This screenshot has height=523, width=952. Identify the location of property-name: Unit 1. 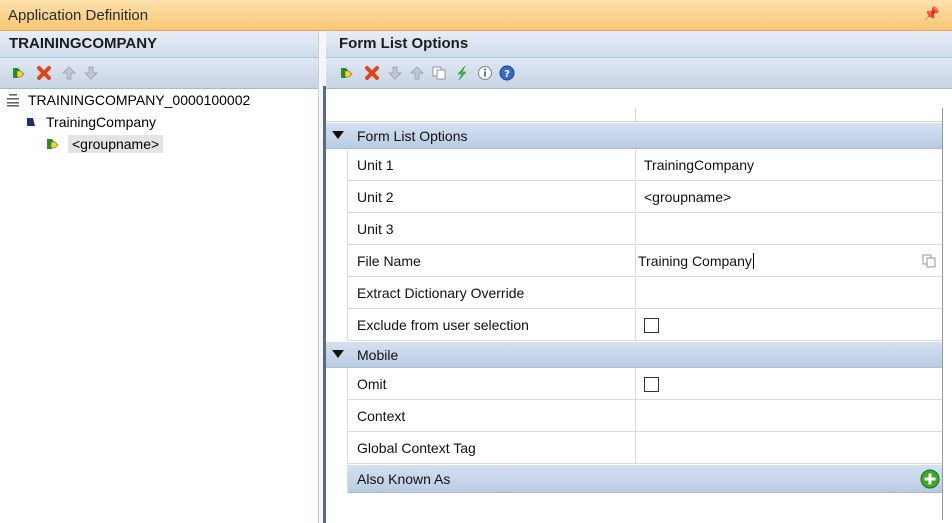
(375, 165).